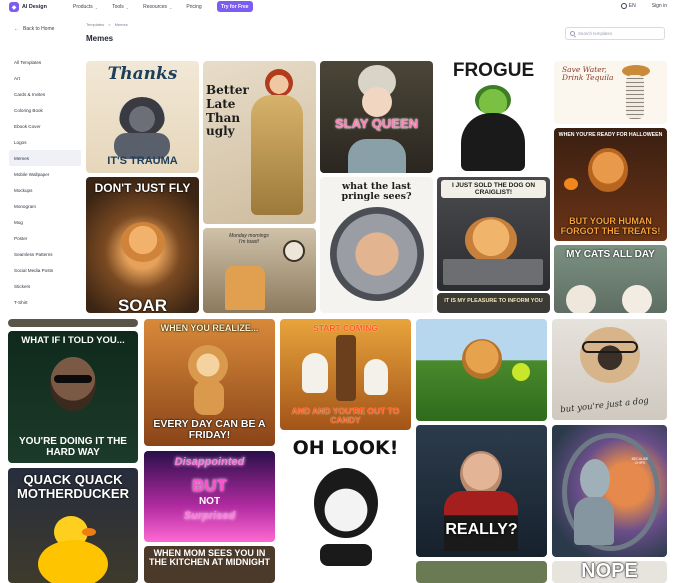 This screenshot has height=583, width=682. What do you see at coordinates (493, 189) in the screenshot?
I see `meme-caption: I JUST SOLD THE DOG ON CRAIGLIST!` at bounding box center [493, 189].